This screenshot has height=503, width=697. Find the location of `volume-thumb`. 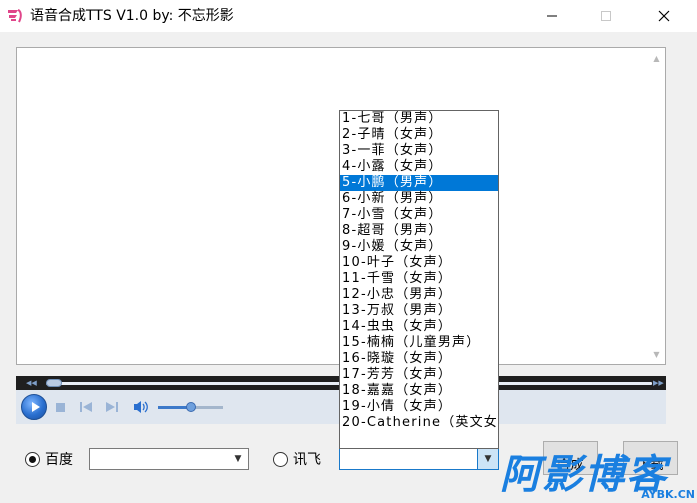

volume-thumb is located at coordinates (191, 407).